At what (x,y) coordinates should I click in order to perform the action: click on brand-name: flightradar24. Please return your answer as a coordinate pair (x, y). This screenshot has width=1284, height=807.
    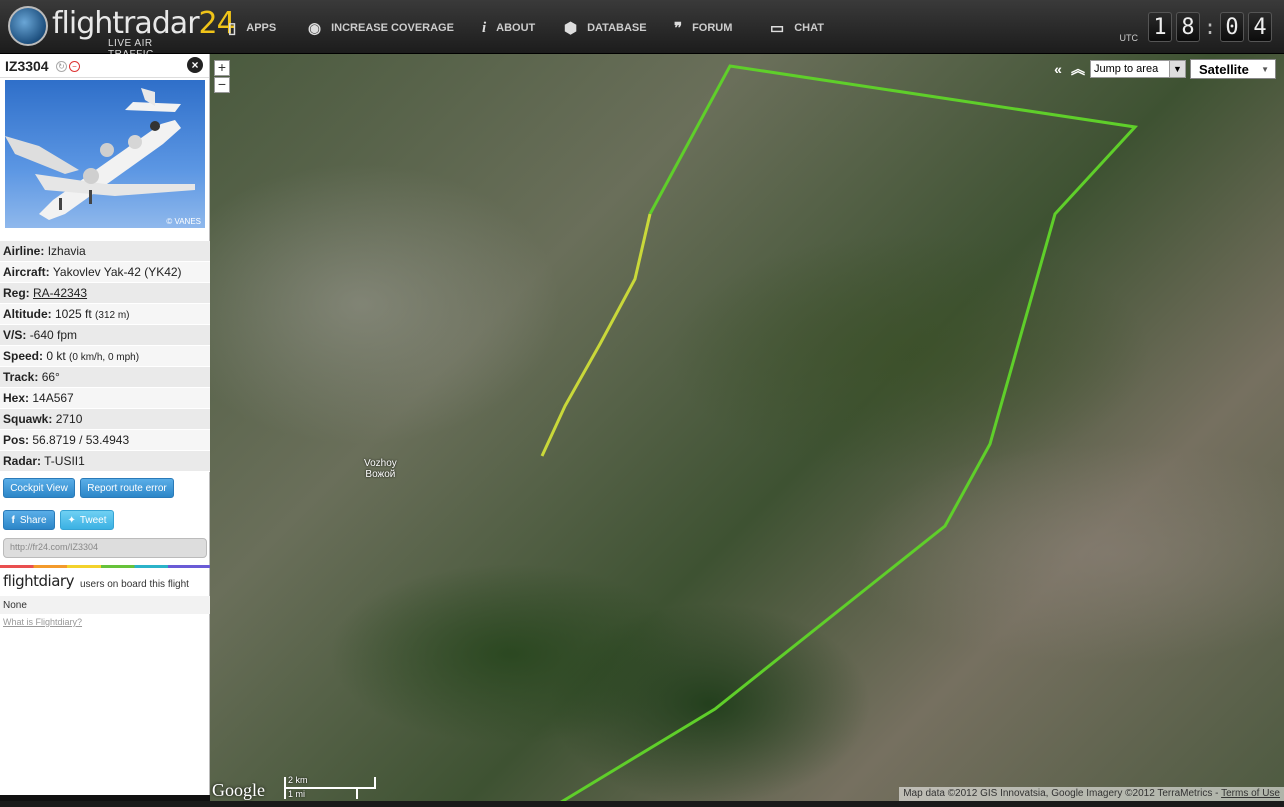
    Looking at the image, I should click on (144, 23).